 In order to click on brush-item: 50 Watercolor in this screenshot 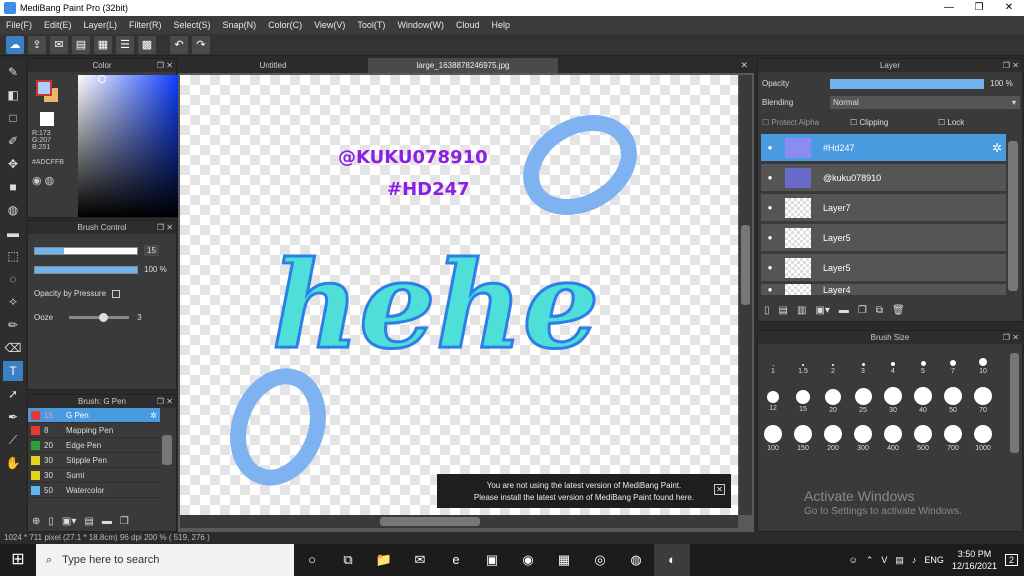, I will do `click(94, 490)`.